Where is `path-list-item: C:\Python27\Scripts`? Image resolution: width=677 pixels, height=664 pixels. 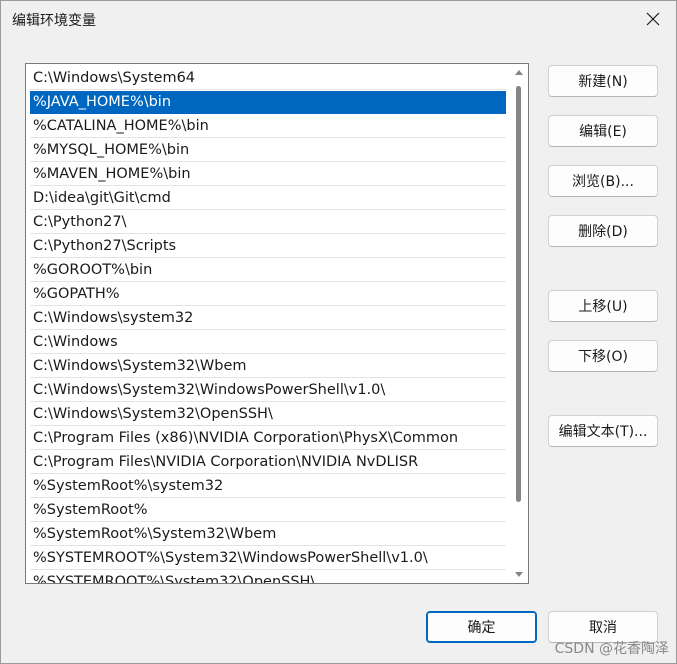
path-list-item: C:\Python27\Scripts is located at coordinates (268, 246).